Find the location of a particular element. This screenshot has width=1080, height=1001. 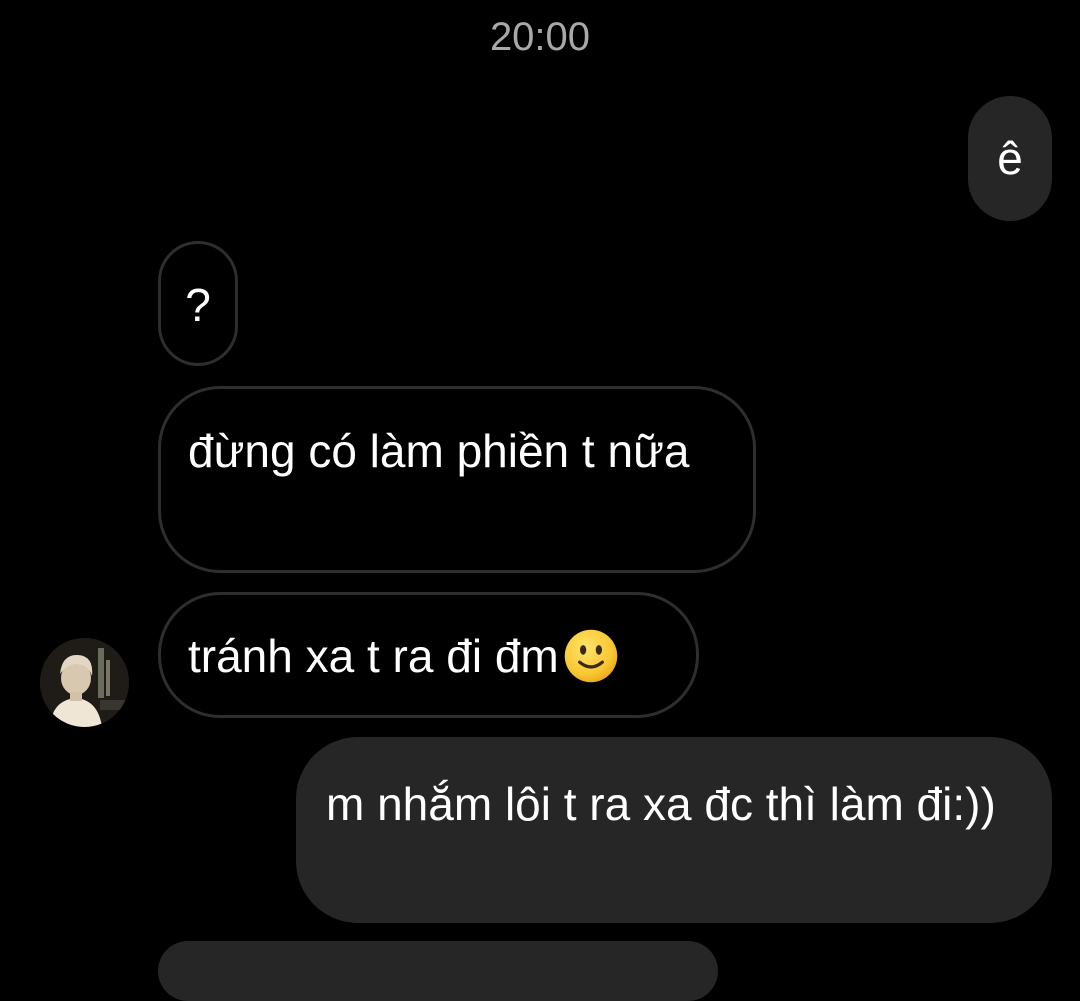

message-text: tránh xa t ra đi đm is located at coordinates (373, 656).